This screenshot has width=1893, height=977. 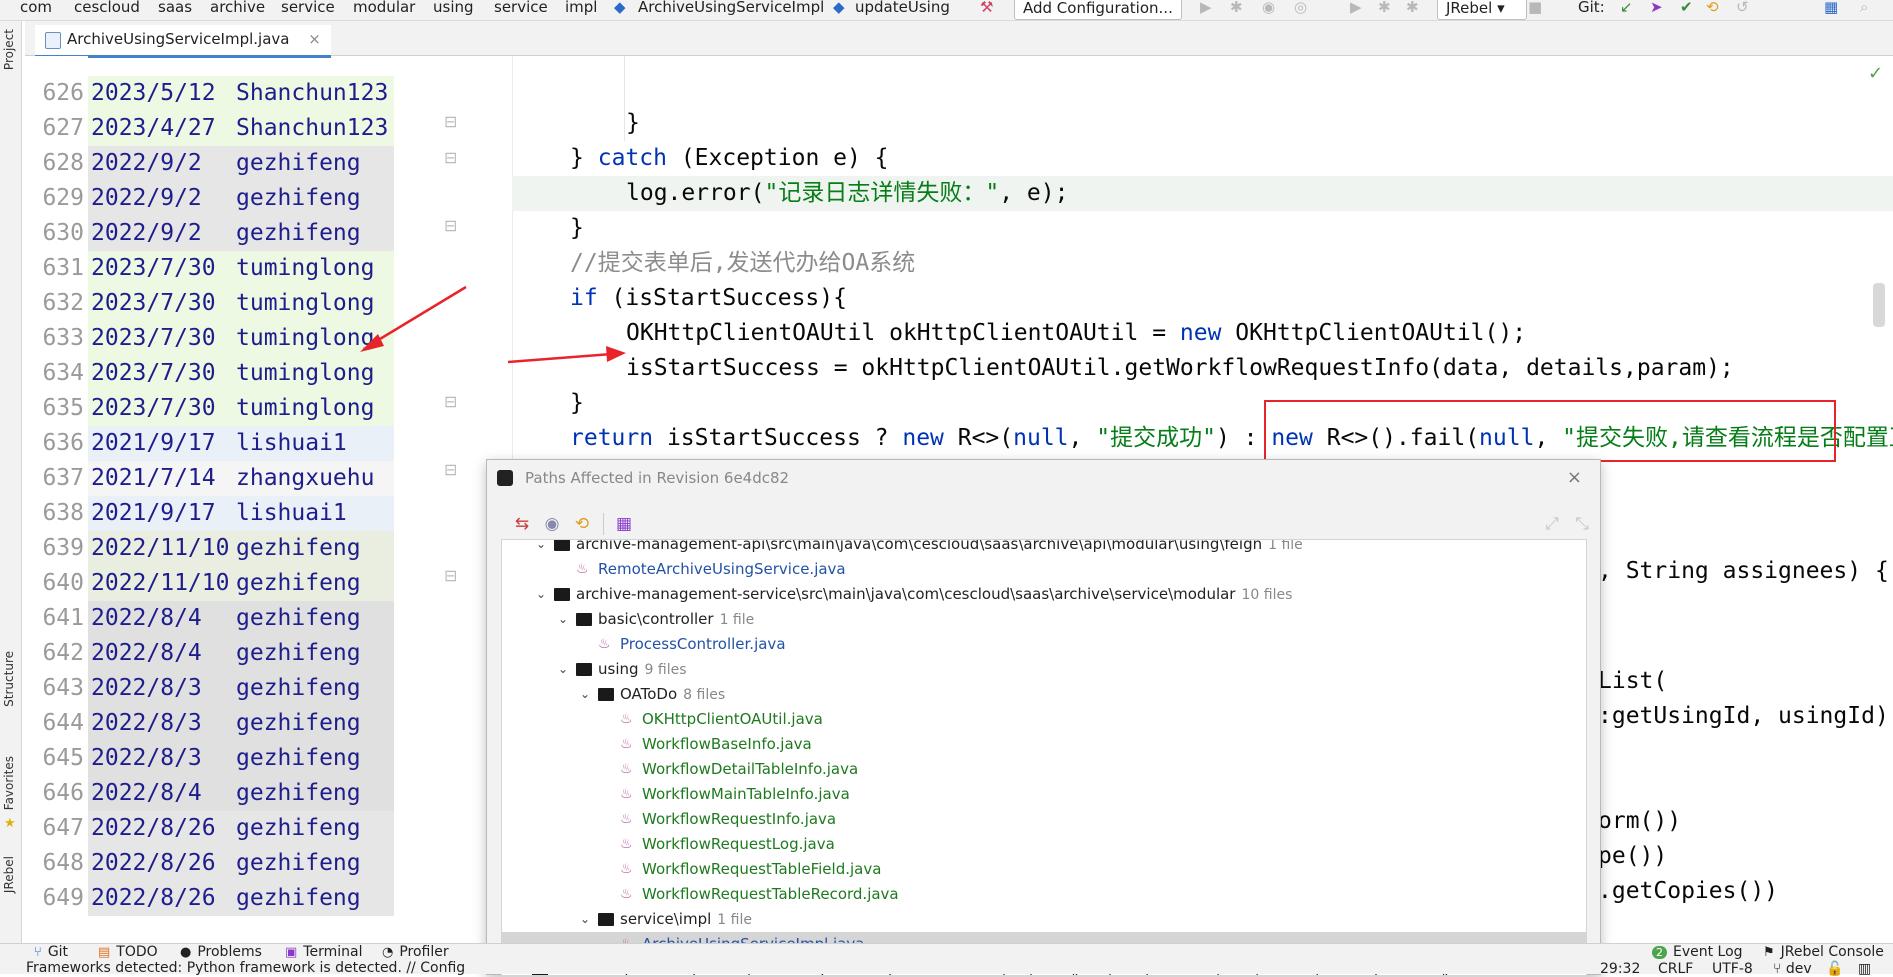 I want to click on tree-item-label: RemoteArchiveUsingService.java, so click(x=722, y=569).